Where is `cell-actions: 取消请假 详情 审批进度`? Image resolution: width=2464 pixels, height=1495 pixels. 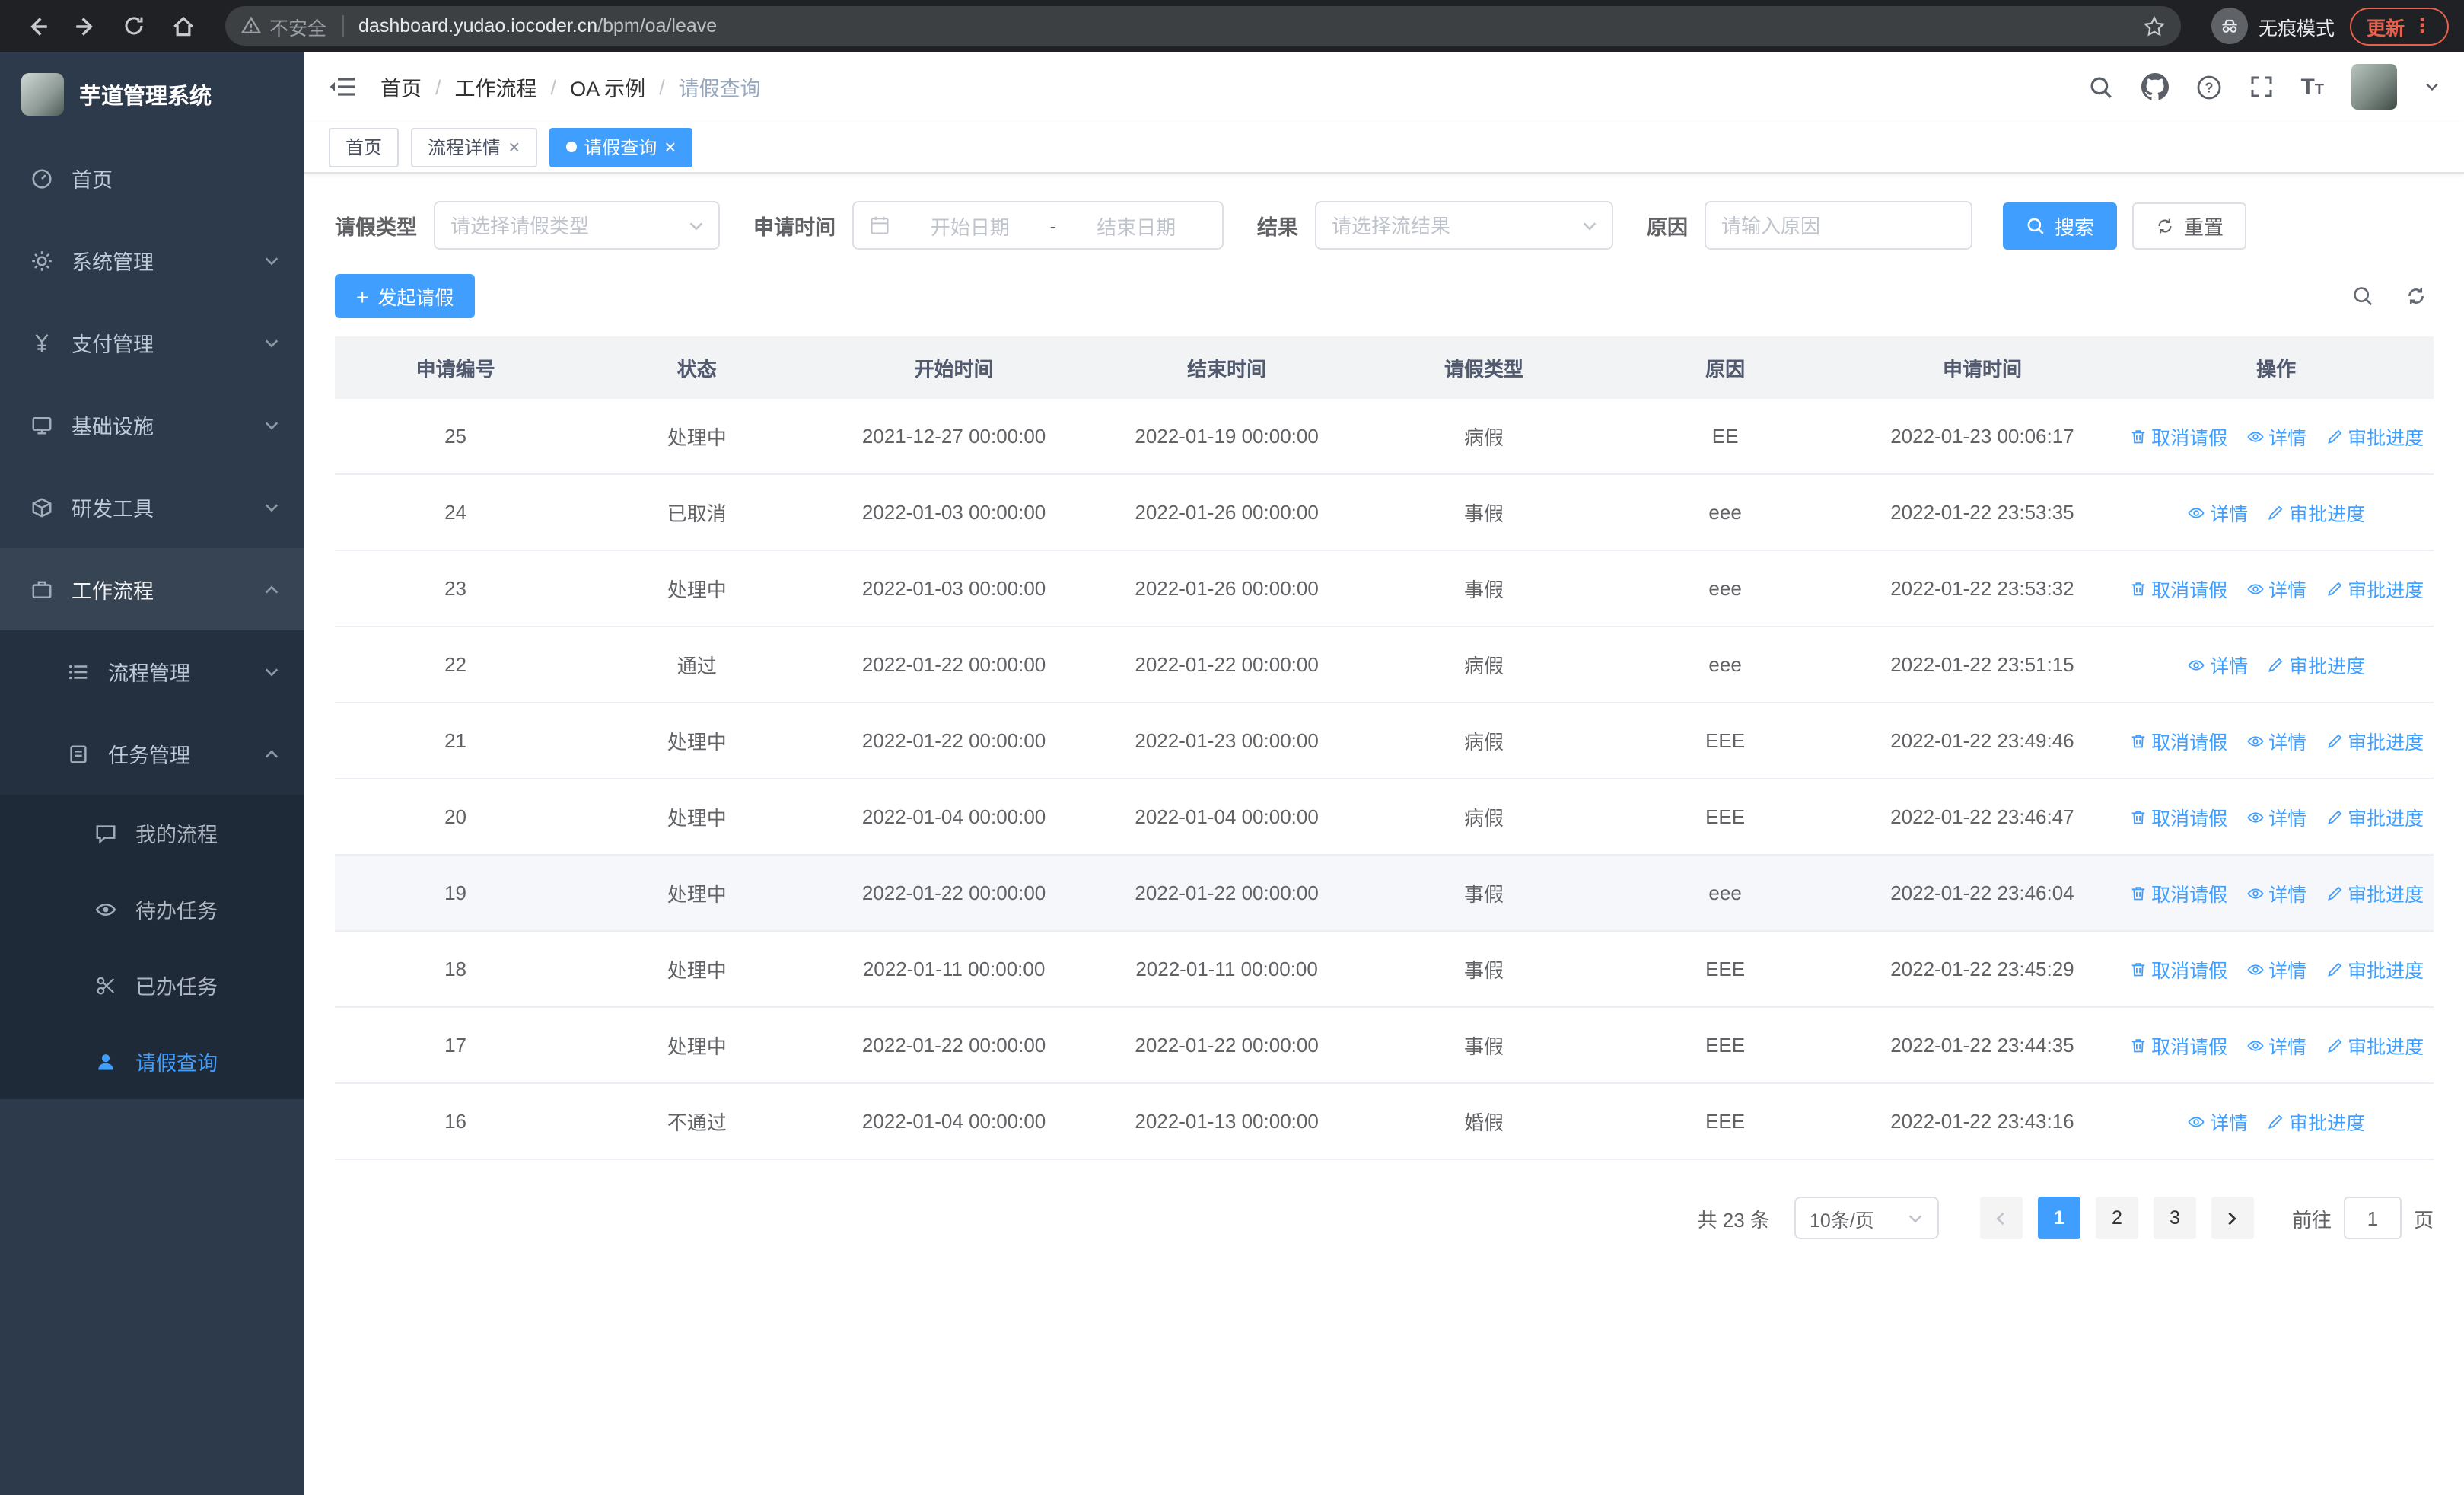
cell-actions: 取消请假 详情 审批进度 is located at coordinates (2276, 969).